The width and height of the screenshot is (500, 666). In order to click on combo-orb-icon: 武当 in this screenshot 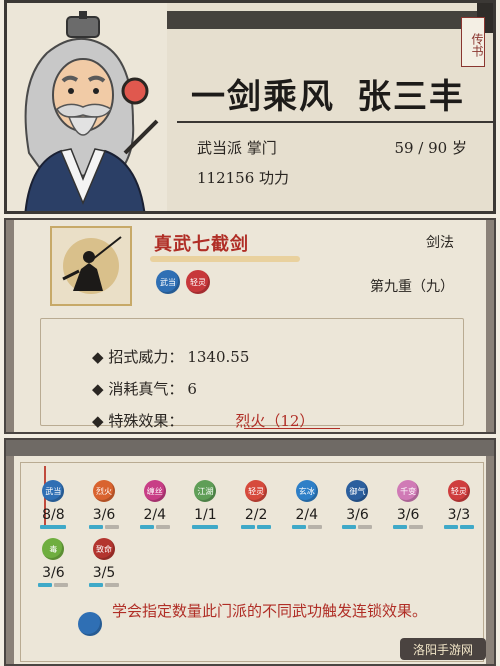, I will do `click(53, 491)`.